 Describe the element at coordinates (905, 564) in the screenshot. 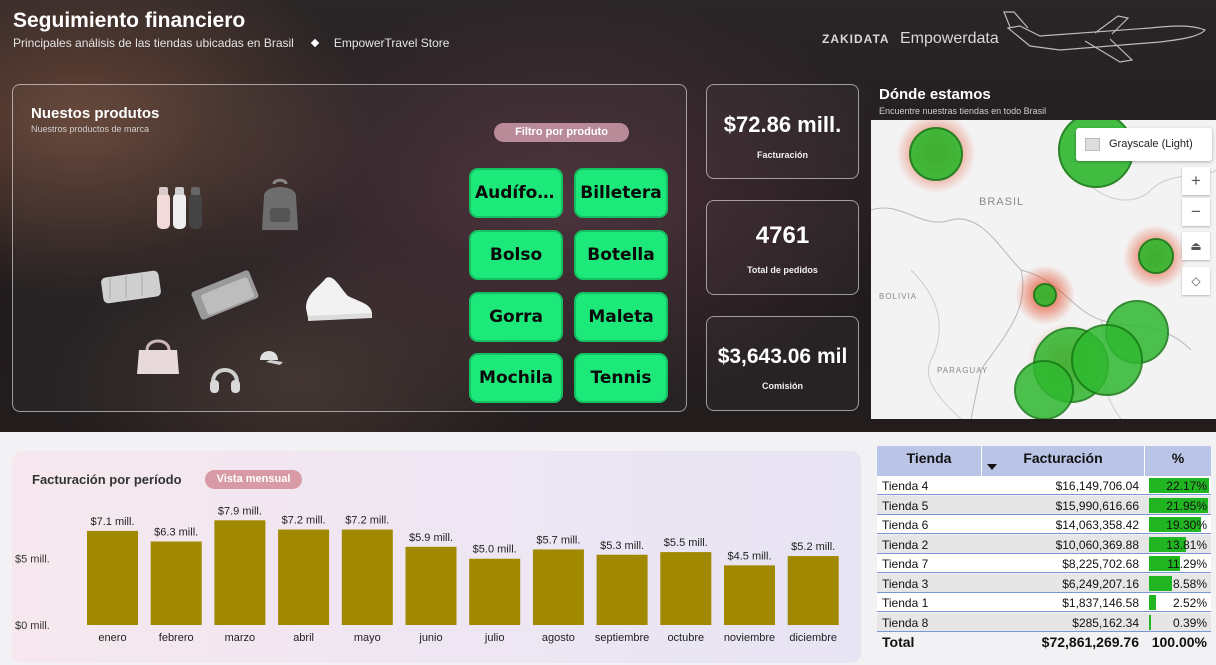

I see `row-store: Tienda 7` at that location.